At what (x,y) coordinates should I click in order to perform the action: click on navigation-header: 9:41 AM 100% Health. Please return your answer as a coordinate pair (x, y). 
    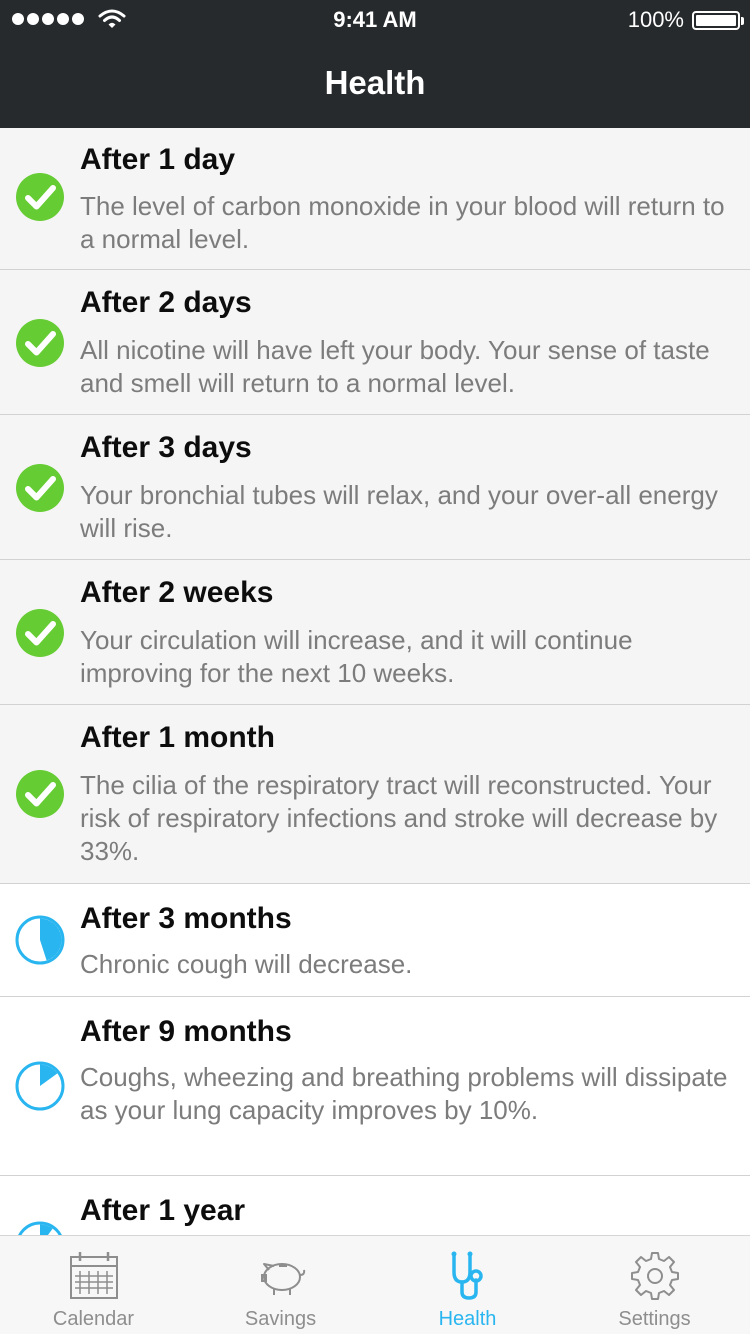
    Looking at the image, I should click on (375, 64).